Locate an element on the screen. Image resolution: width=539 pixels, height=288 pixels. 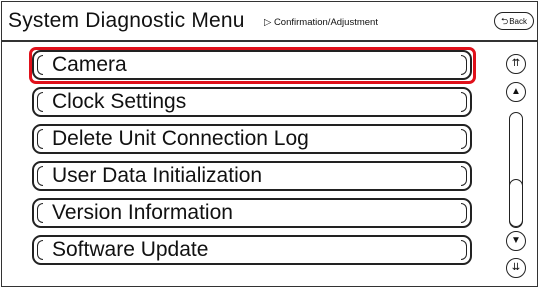
breadcrumb: ▷ Confirmation/Adjustment is located at coordinates (321, 22).